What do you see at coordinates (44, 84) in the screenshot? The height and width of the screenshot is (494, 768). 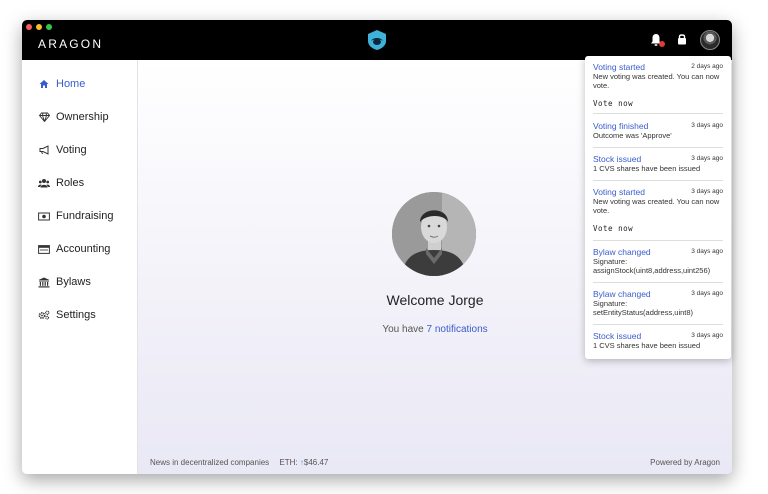 I see `home-icon` at bounding box center [44, 84].